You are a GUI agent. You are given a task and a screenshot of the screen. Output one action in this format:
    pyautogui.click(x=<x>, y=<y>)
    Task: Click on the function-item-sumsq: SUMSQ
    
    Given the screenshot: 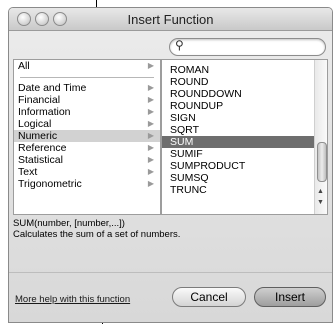 What is the action you would take?
    pyautogui.click(x=244, y=178)
    